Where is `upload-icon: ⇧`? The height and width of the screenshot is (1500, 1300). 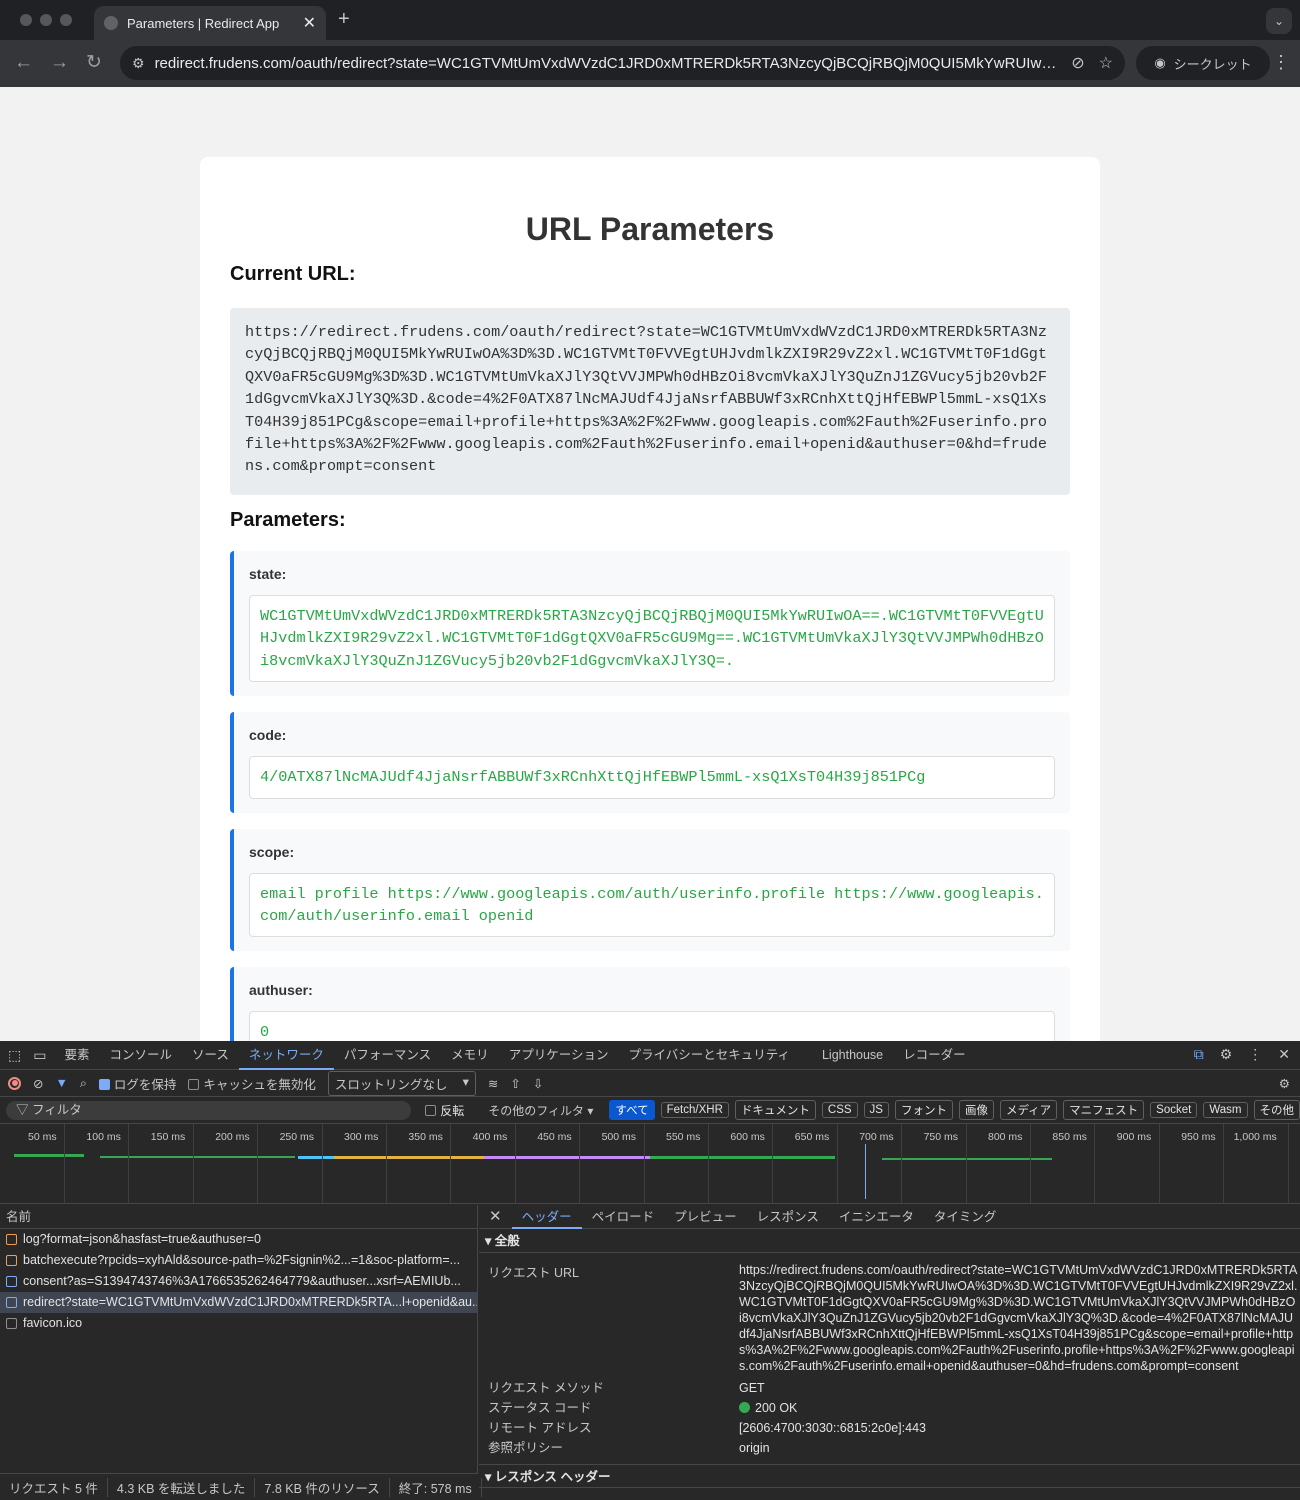 upload-icon: ⇧ is located at coordinates (515, 1083).